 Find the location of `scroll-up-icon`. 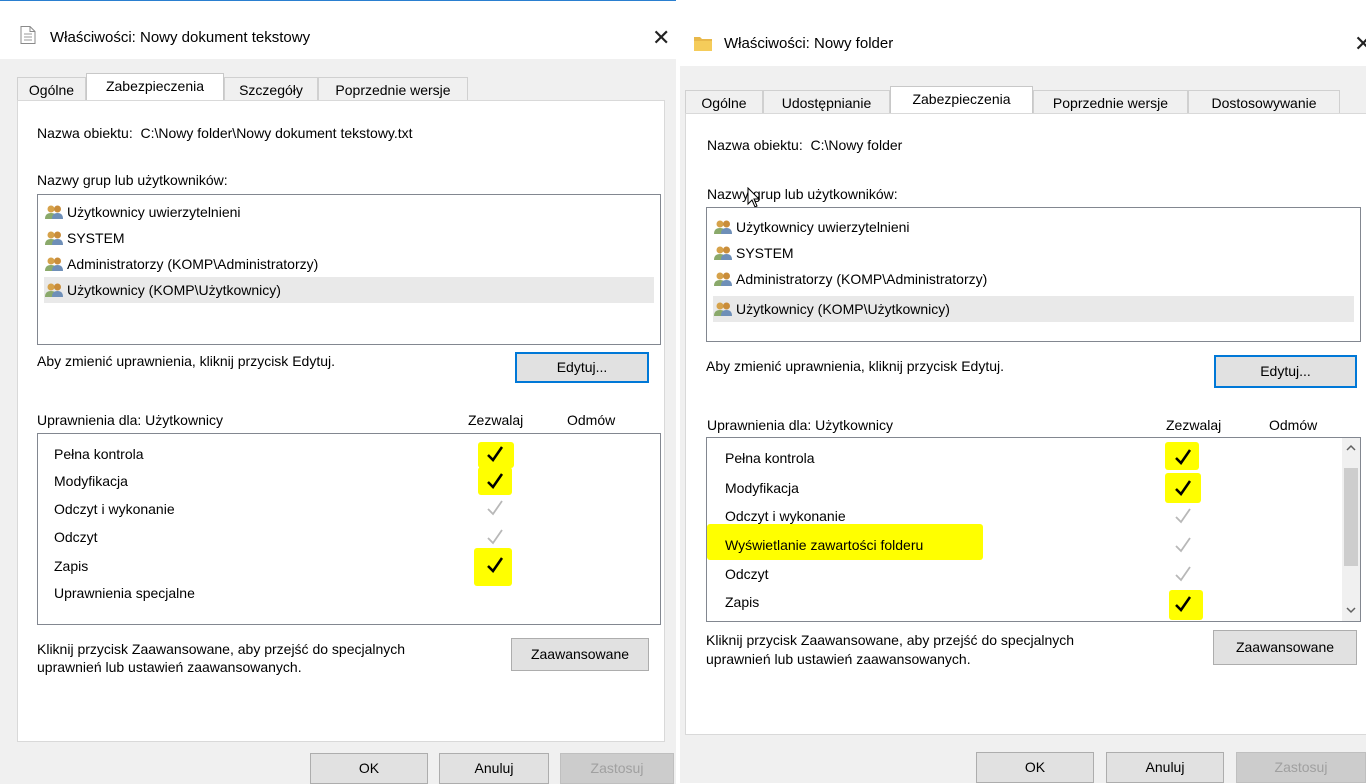

scroll-up-icon is located at coordinates (1351, 448).